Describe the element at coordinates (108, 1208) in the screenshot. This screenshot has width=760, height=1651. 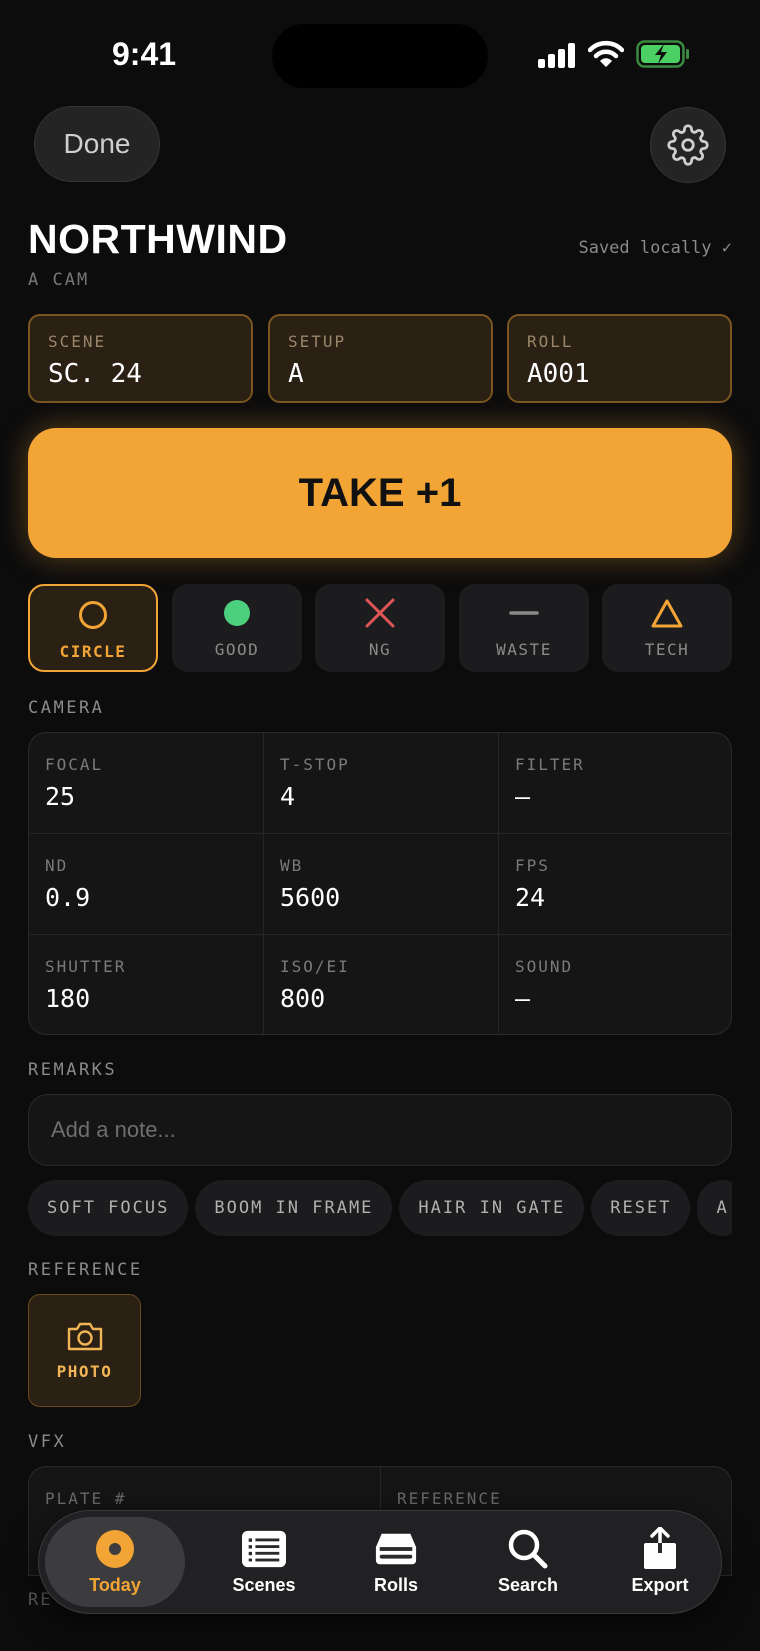
I see `remark-chip: SOFT FOCUS` at that location.